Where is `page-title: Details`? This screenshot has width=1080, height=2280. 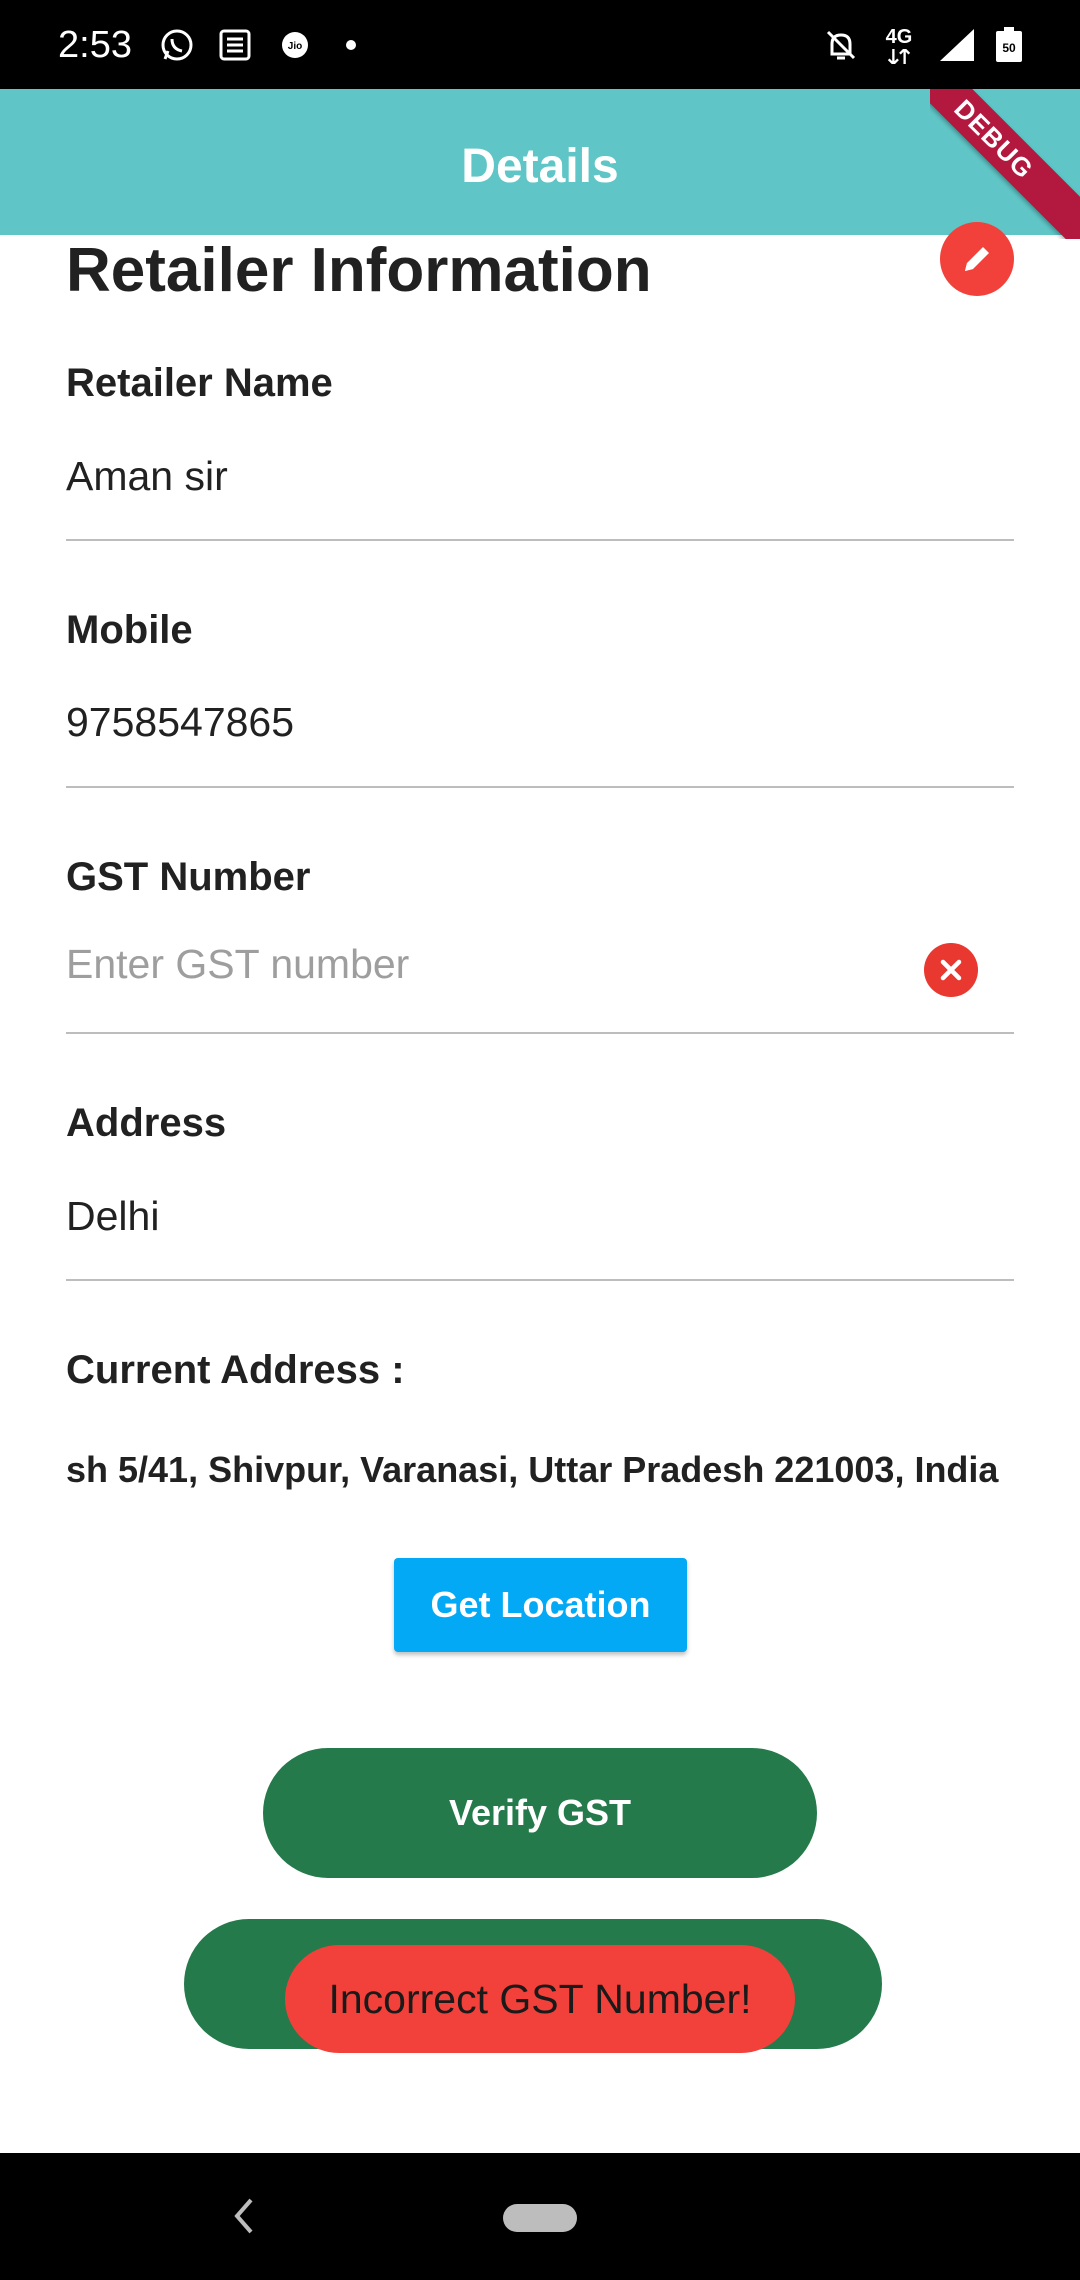 page-title: Details is located at coordinates (540, 166).